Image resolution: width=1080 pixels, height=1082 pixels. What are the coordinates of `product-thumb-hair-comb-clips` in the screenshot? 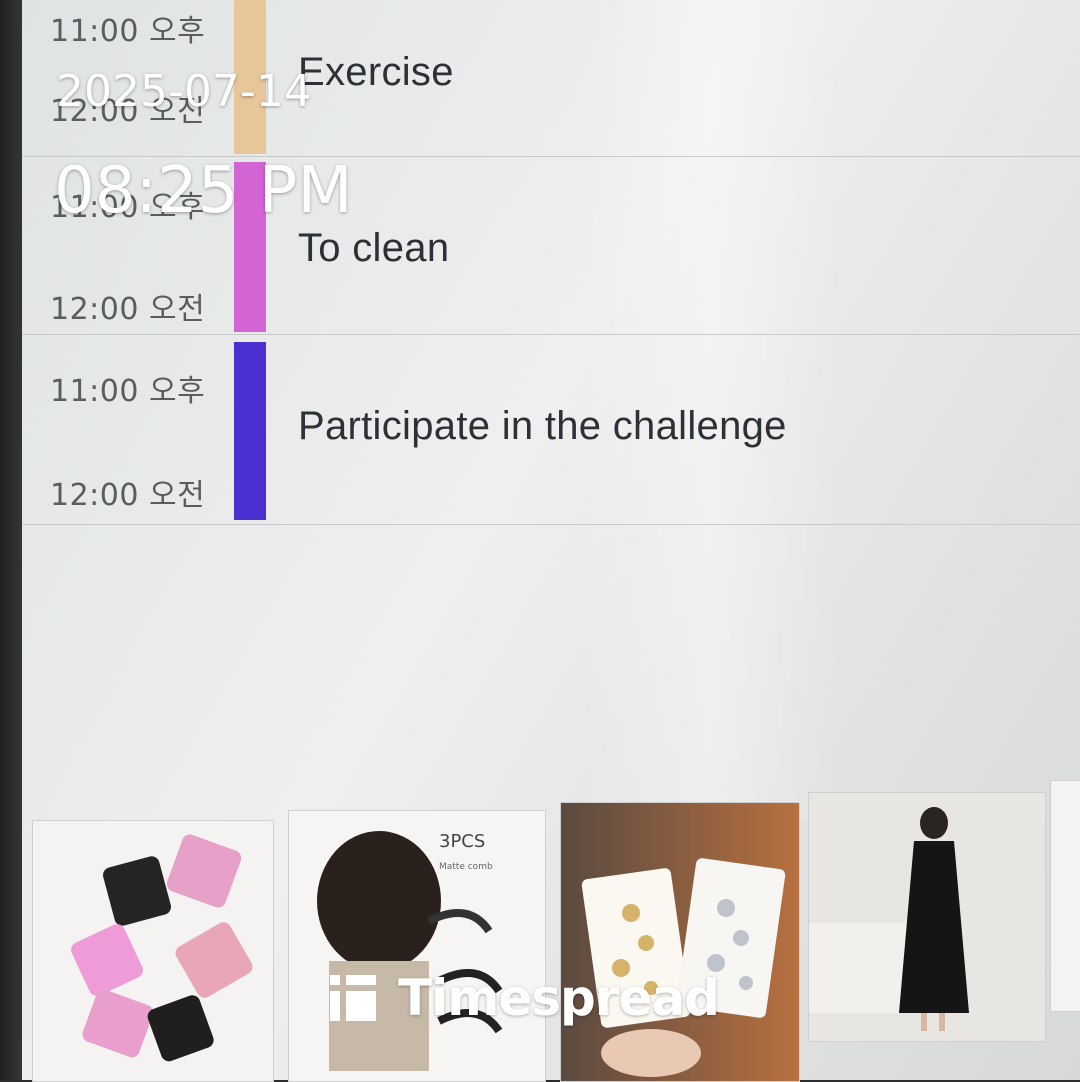 It's located at (153, 951).